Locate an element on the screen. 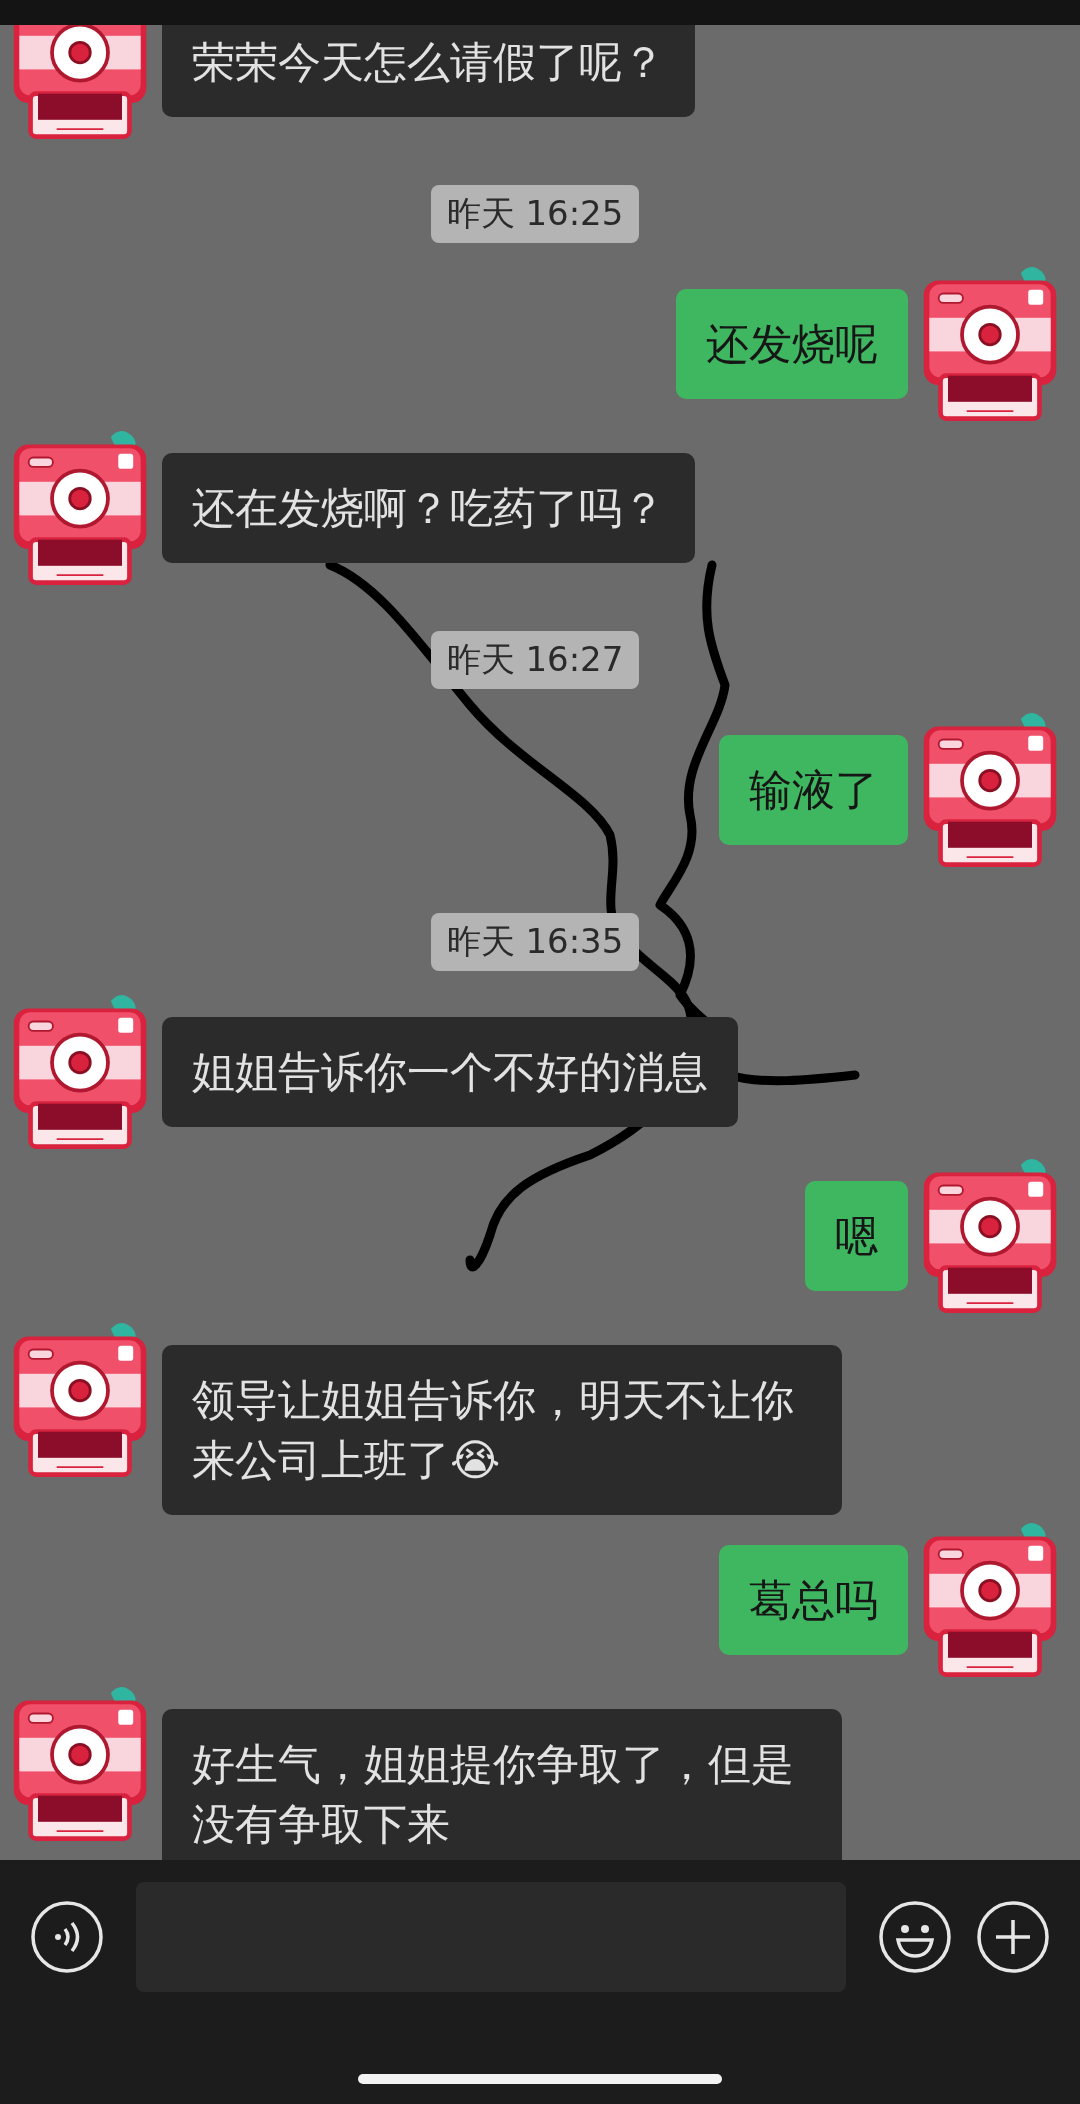  message-bubble: 好生气，姐姐提你争取了，但是没有争取下来 is located at coordinates (502, 1784).